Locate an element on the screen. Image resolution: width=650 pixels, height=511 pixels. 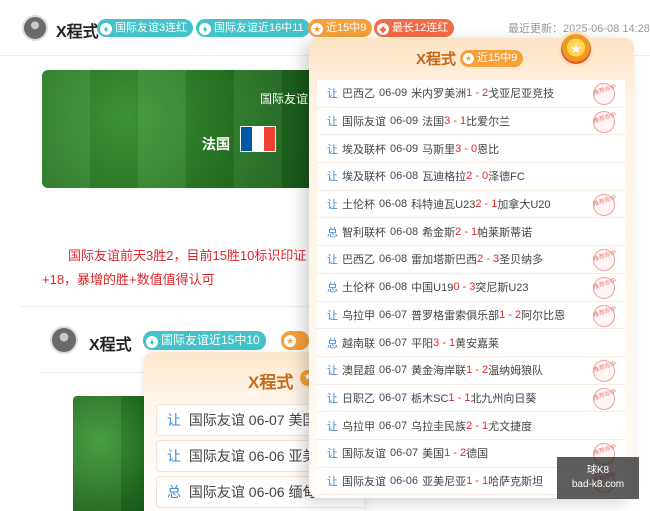
streak-badge: ♦ 国际友谊近16中11 is located at coordinates (253, 28).